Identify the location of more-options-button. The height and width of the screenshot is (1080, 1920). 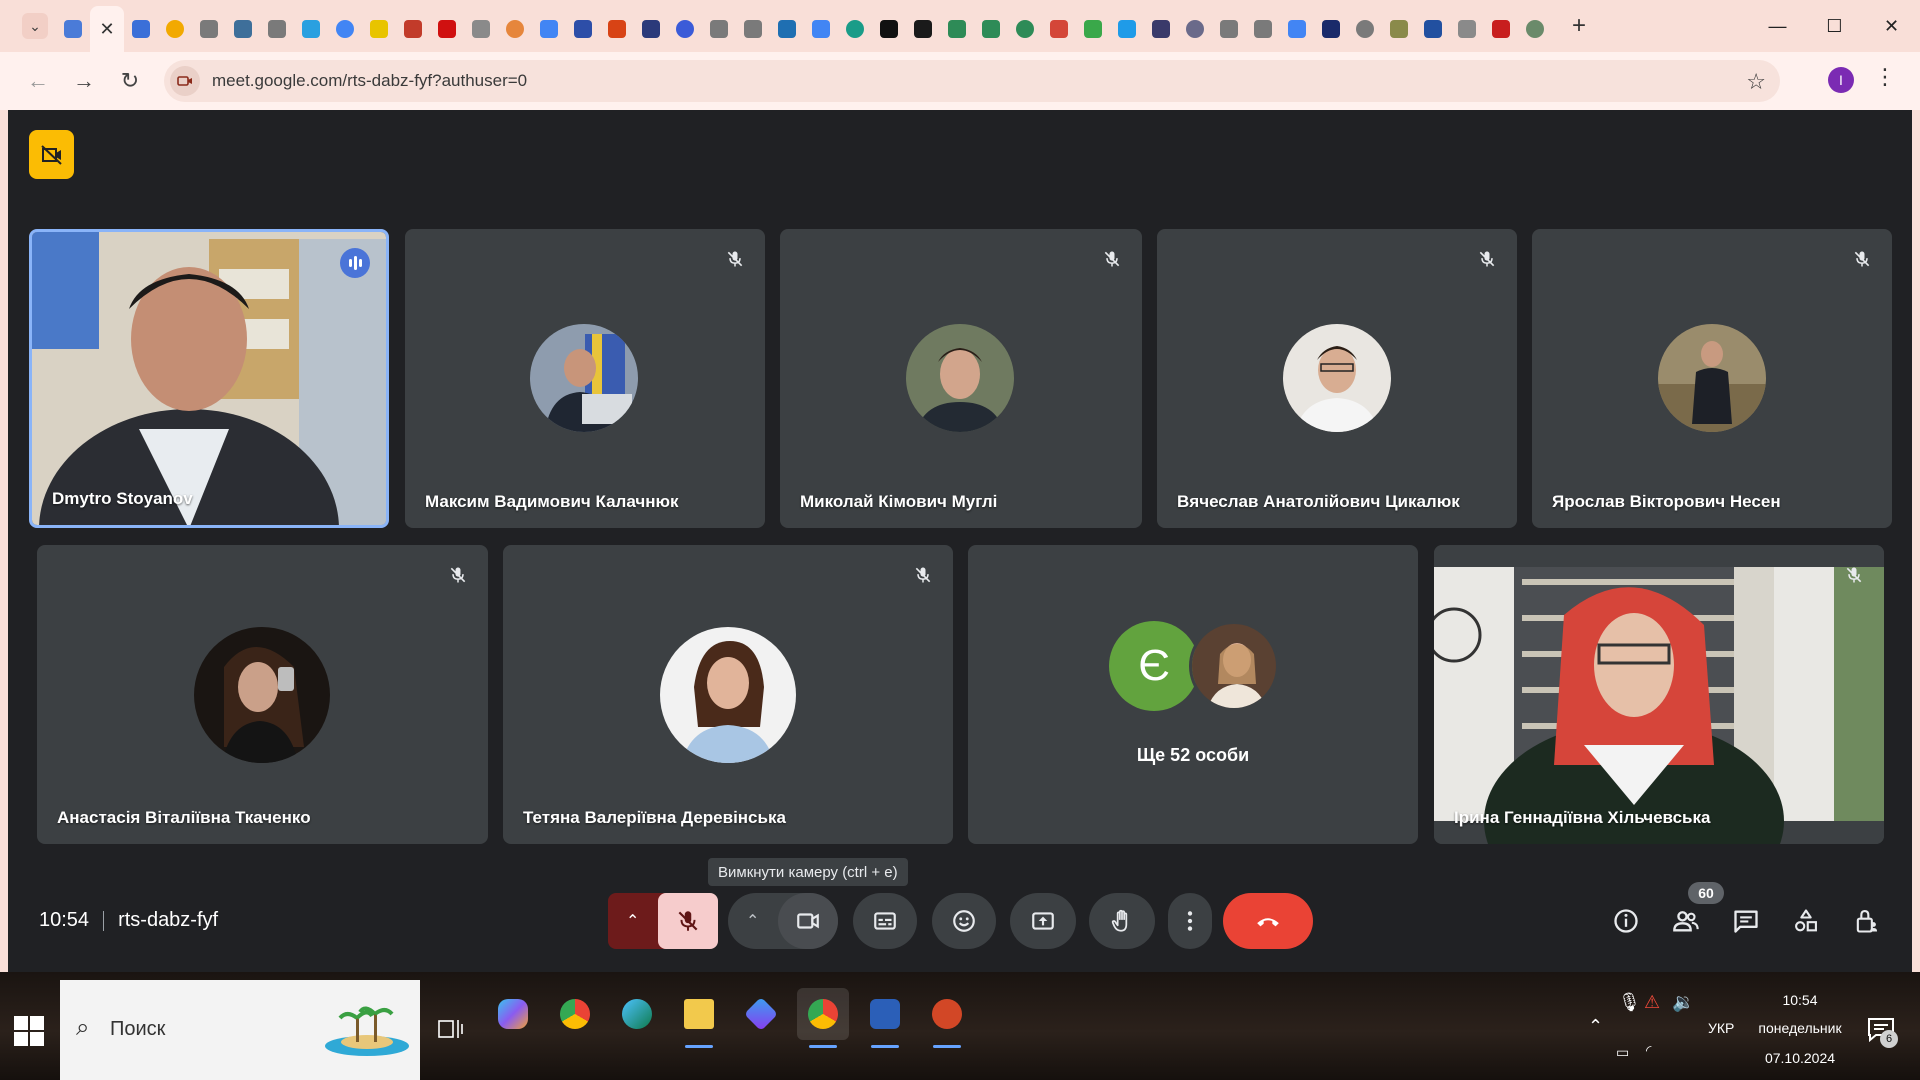
(1190, 921).